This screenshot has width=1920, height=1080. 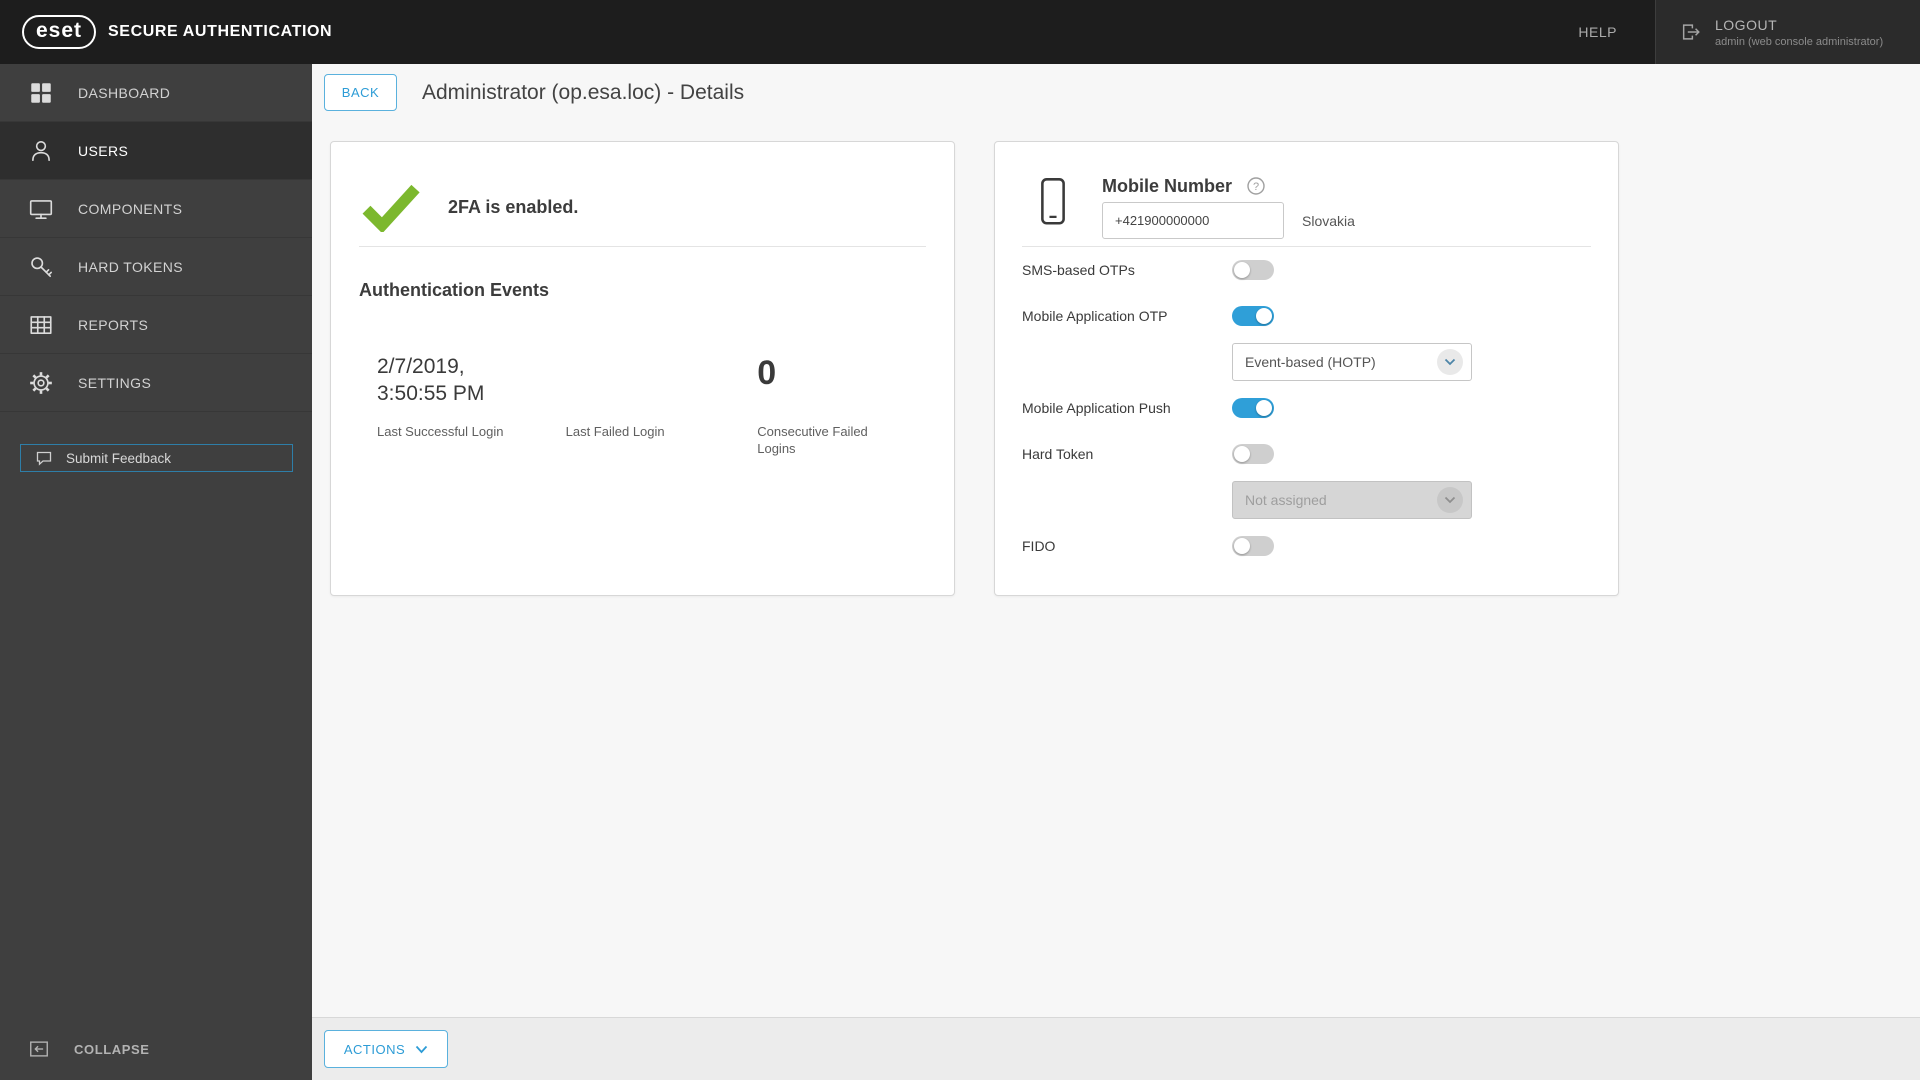 What do you see at coordinates (583, 92) in the screenshot?
I see `page-title: Administrator (op.esa.loc) - Details` at bounding box center [583, 92].